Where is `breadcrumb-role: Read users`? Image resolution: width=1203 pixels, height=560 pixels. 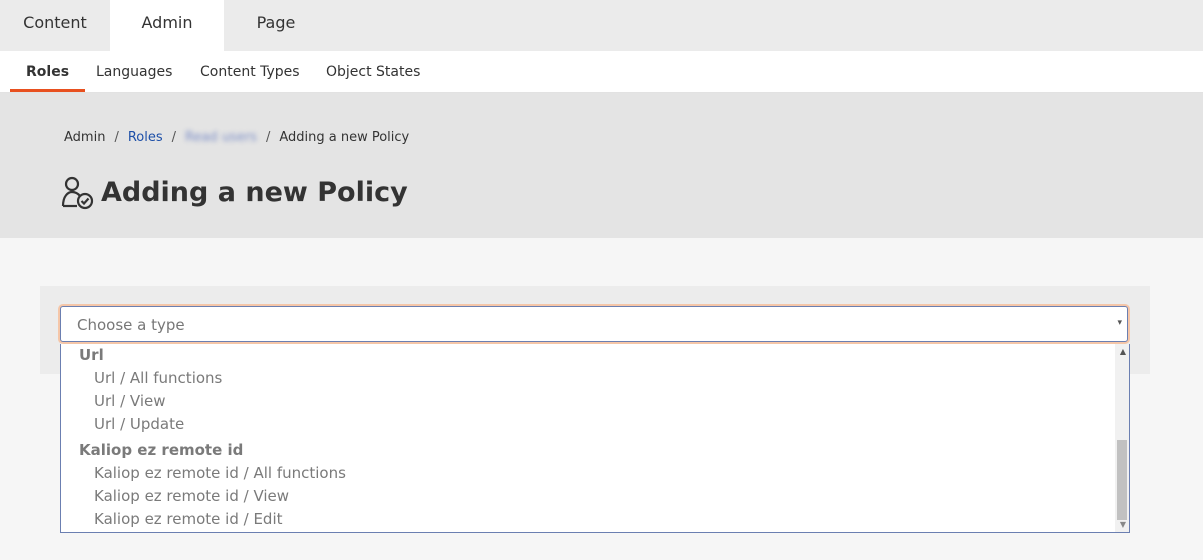
breadcrumb-role: Read users is located at coordinates (221, 137).